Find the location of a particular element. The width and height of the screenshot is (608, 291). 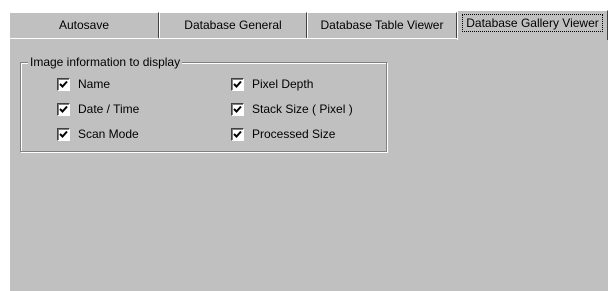

tab-autosave-label: Autosave is located at coordinates (84, 25).